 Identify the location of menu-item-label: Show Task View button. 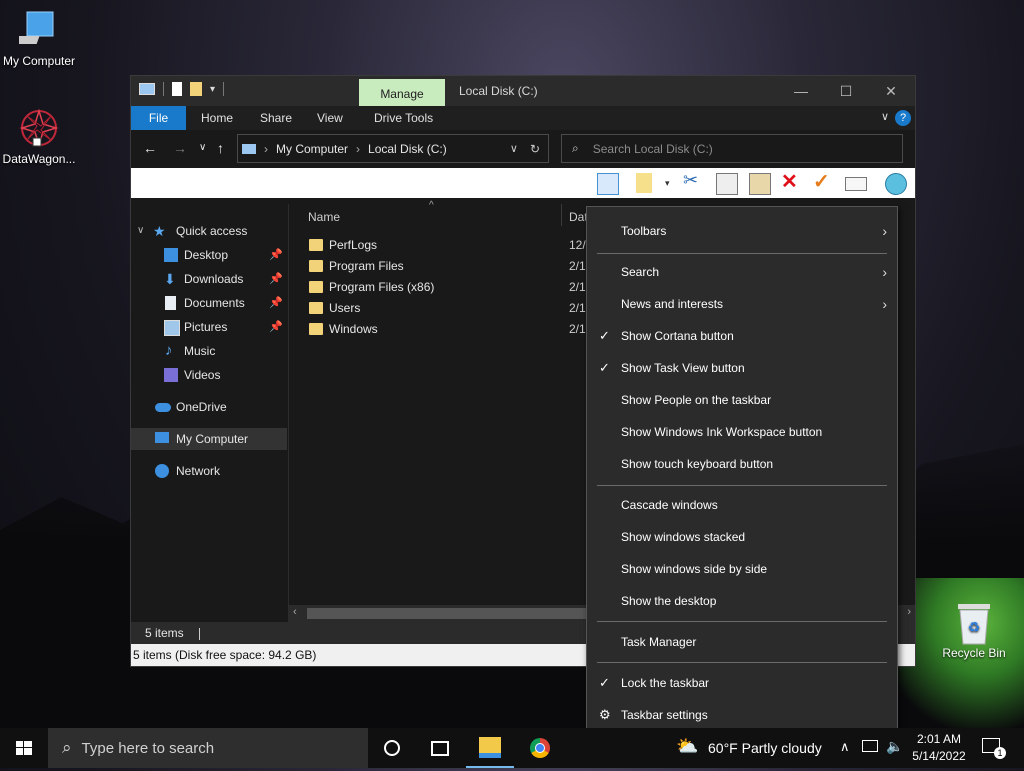
(683, 368).